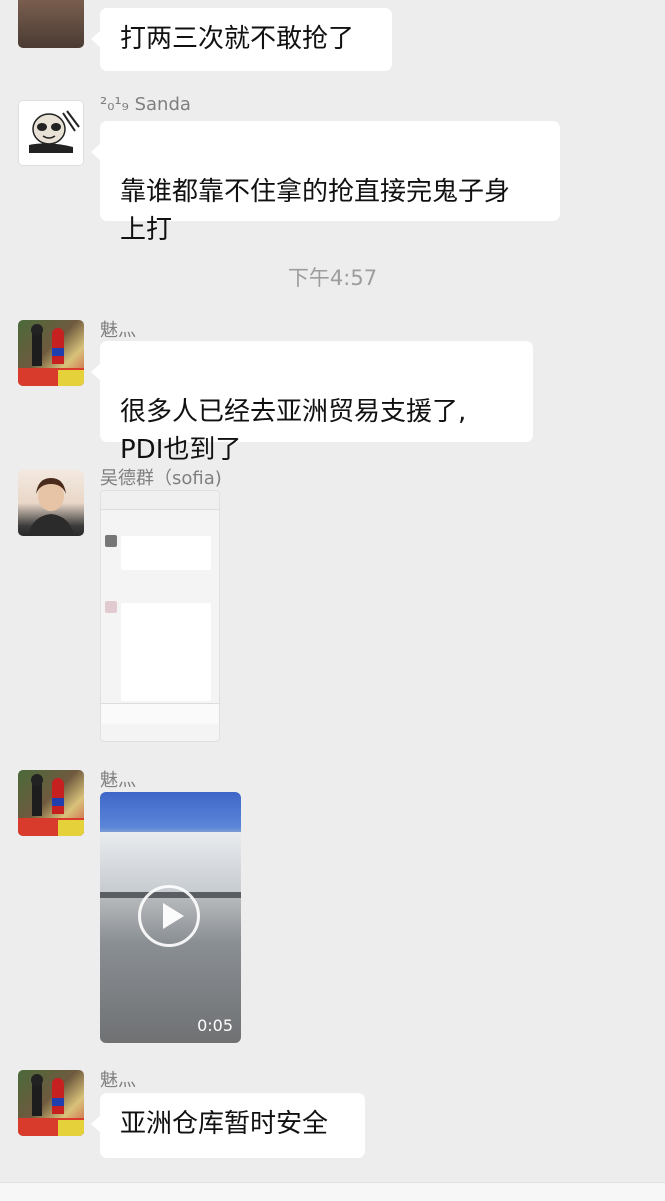 The width and height of the screenshot is (665, 1201). I want to click on sender-name: 吴德群（sofia), so click(161, 478).